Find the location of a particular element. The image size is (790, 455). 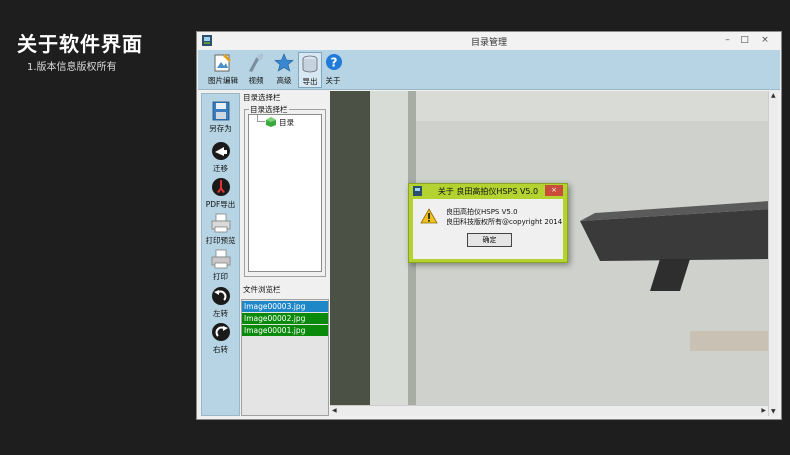

minimize-button: – is located at coordinates (727, 40).